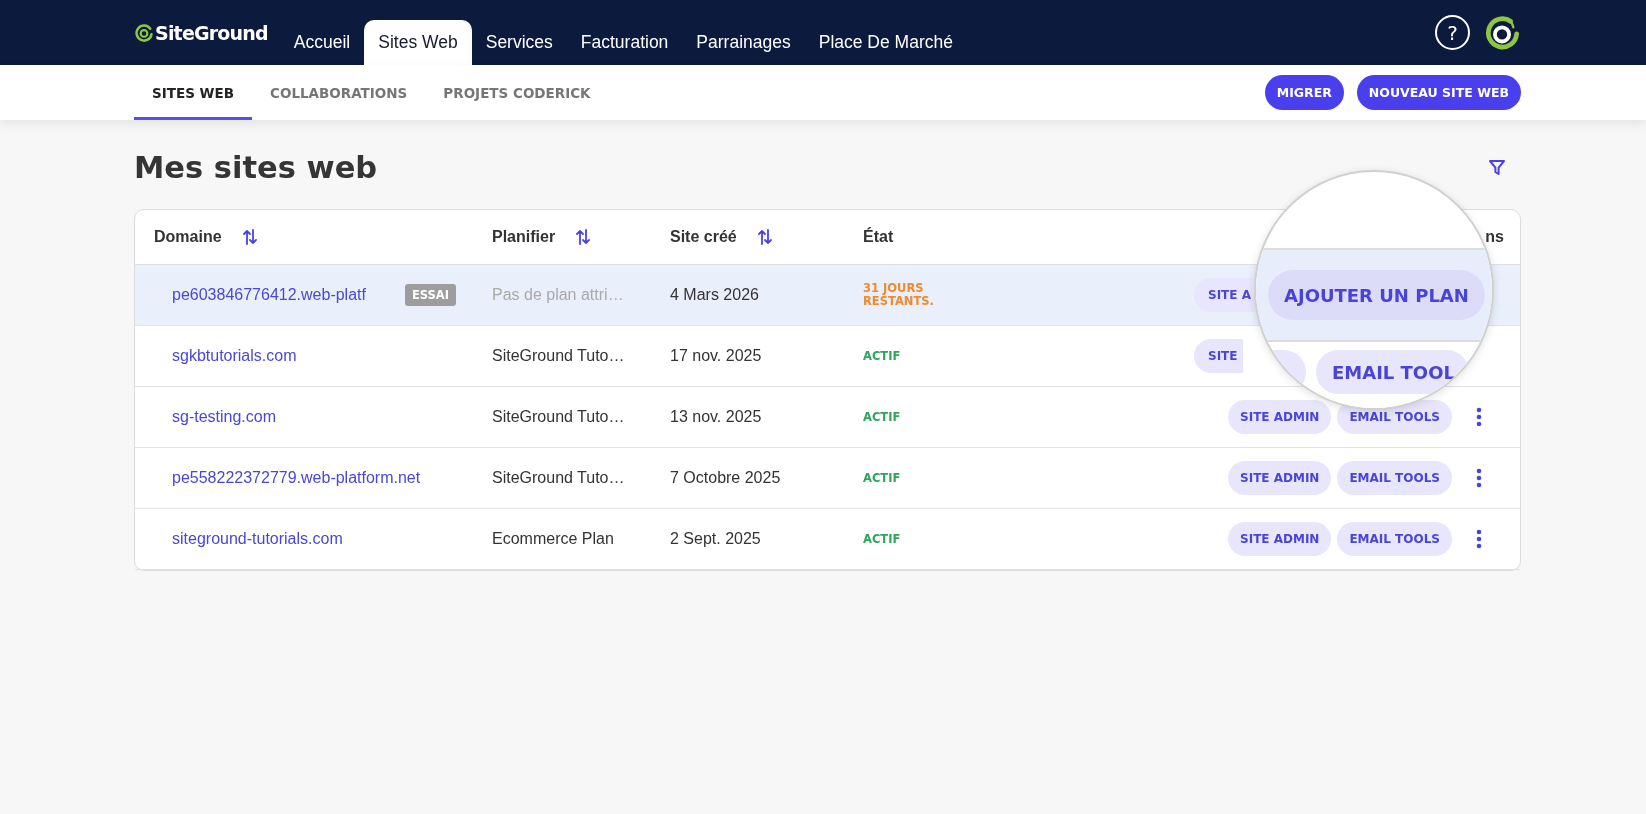  I want to click on trial-badge: ESSAI, so click(430, 295).